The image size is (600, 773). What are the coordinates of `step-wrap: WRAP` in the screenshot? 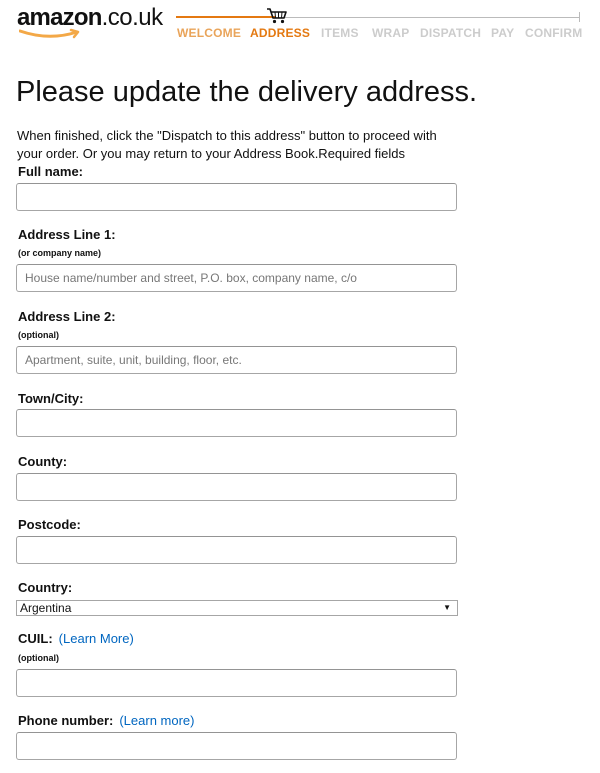 It's located at (391, 33).